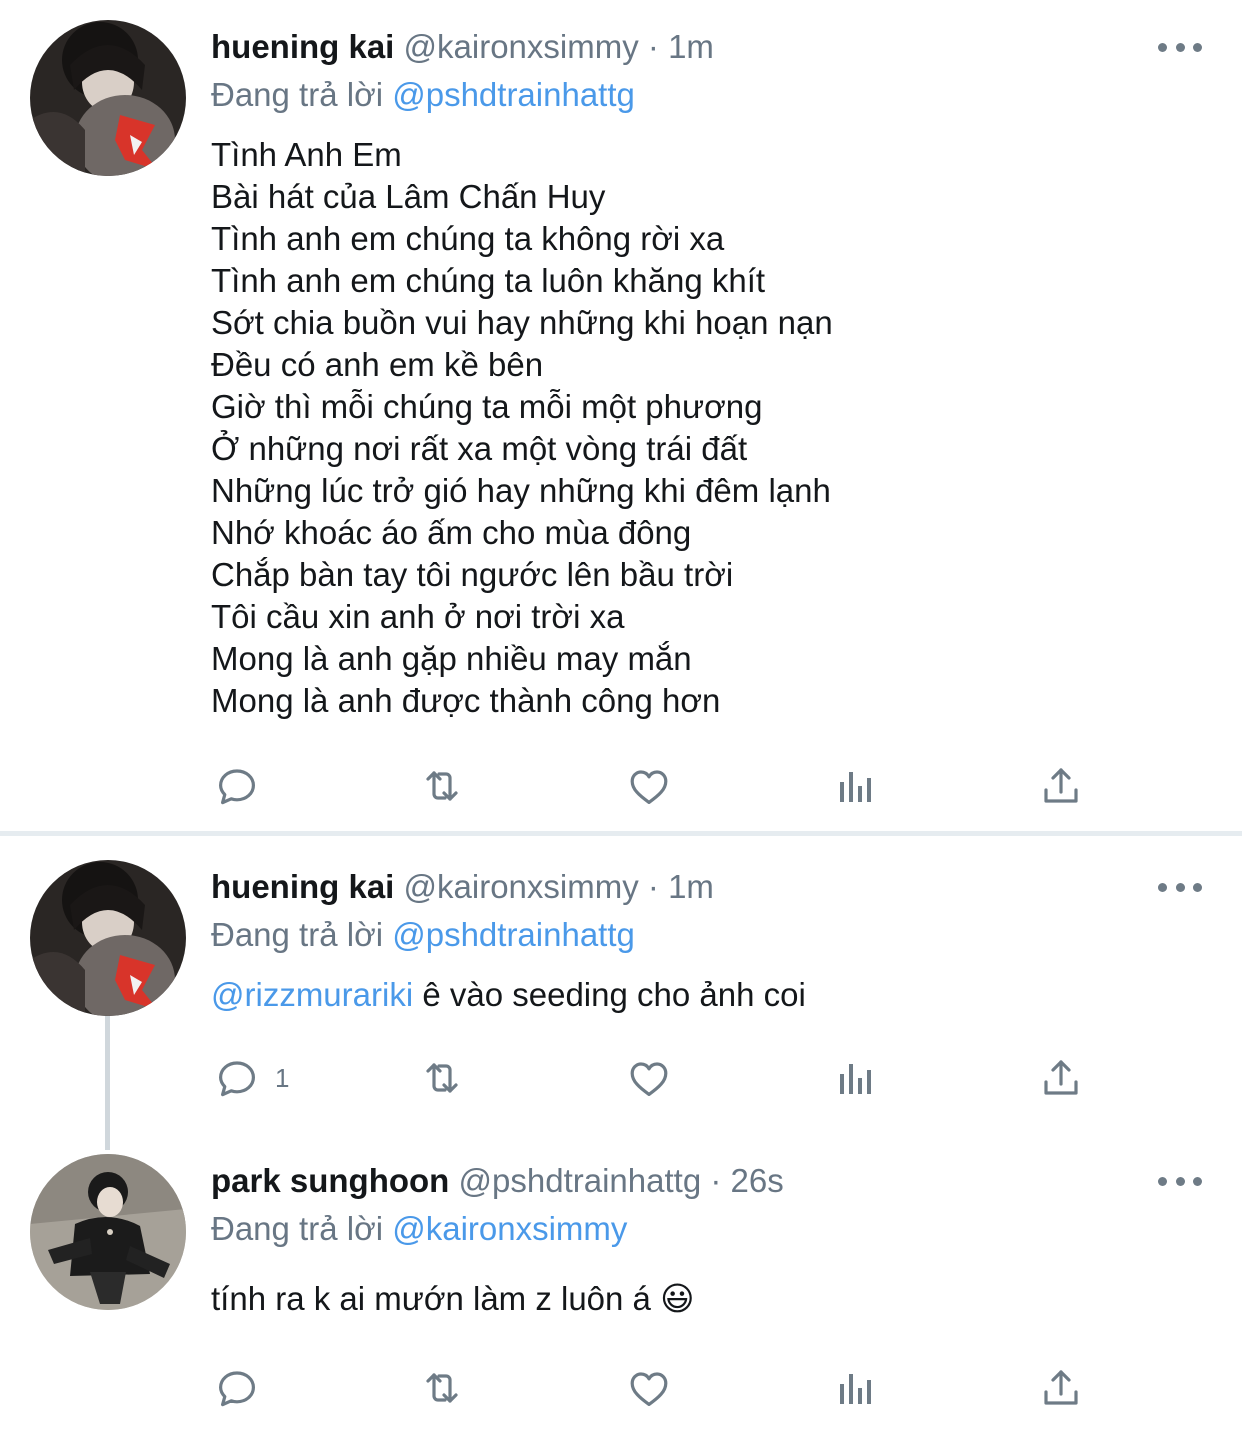 The image size is (1242, 1437). I want to click on smiley-emoji: 😃, so click(677, 1298).